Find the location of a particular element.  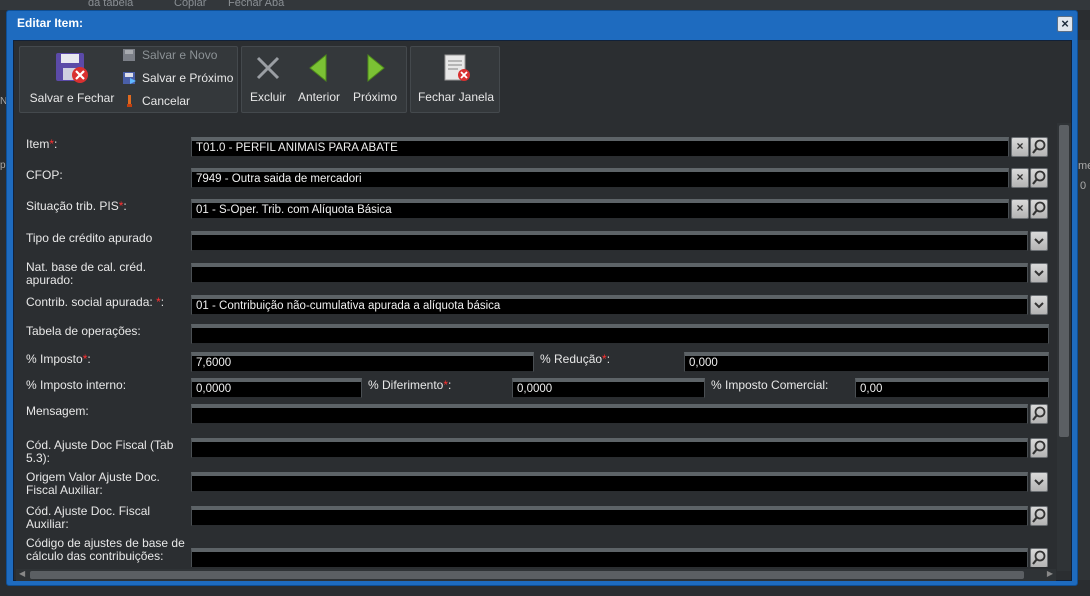

background-tabstrip: da tabela Copiar Fechar Aba is located at coordinates (545, 5).